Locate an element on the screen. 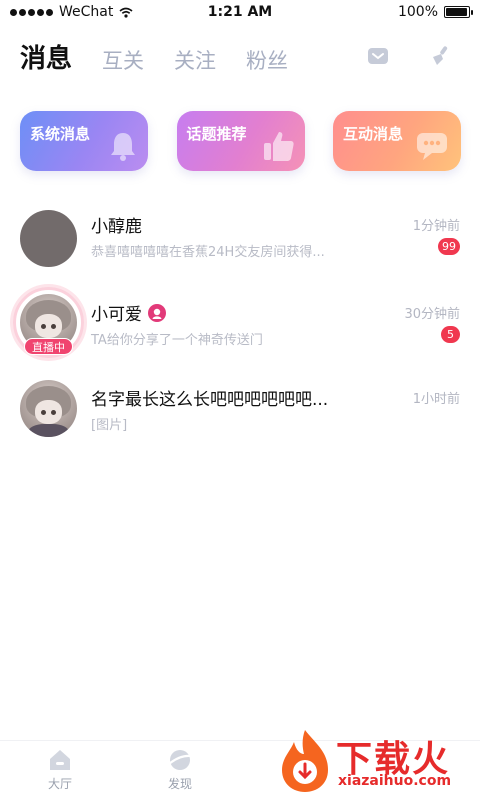 This screenshot has height=800, width=480. conversation-row: 小醇鹿 1分钟前 恭喜嘻嘻嘻嘻在香蕉24H交友房间获得... 99 is located at coordinates (240, 240).